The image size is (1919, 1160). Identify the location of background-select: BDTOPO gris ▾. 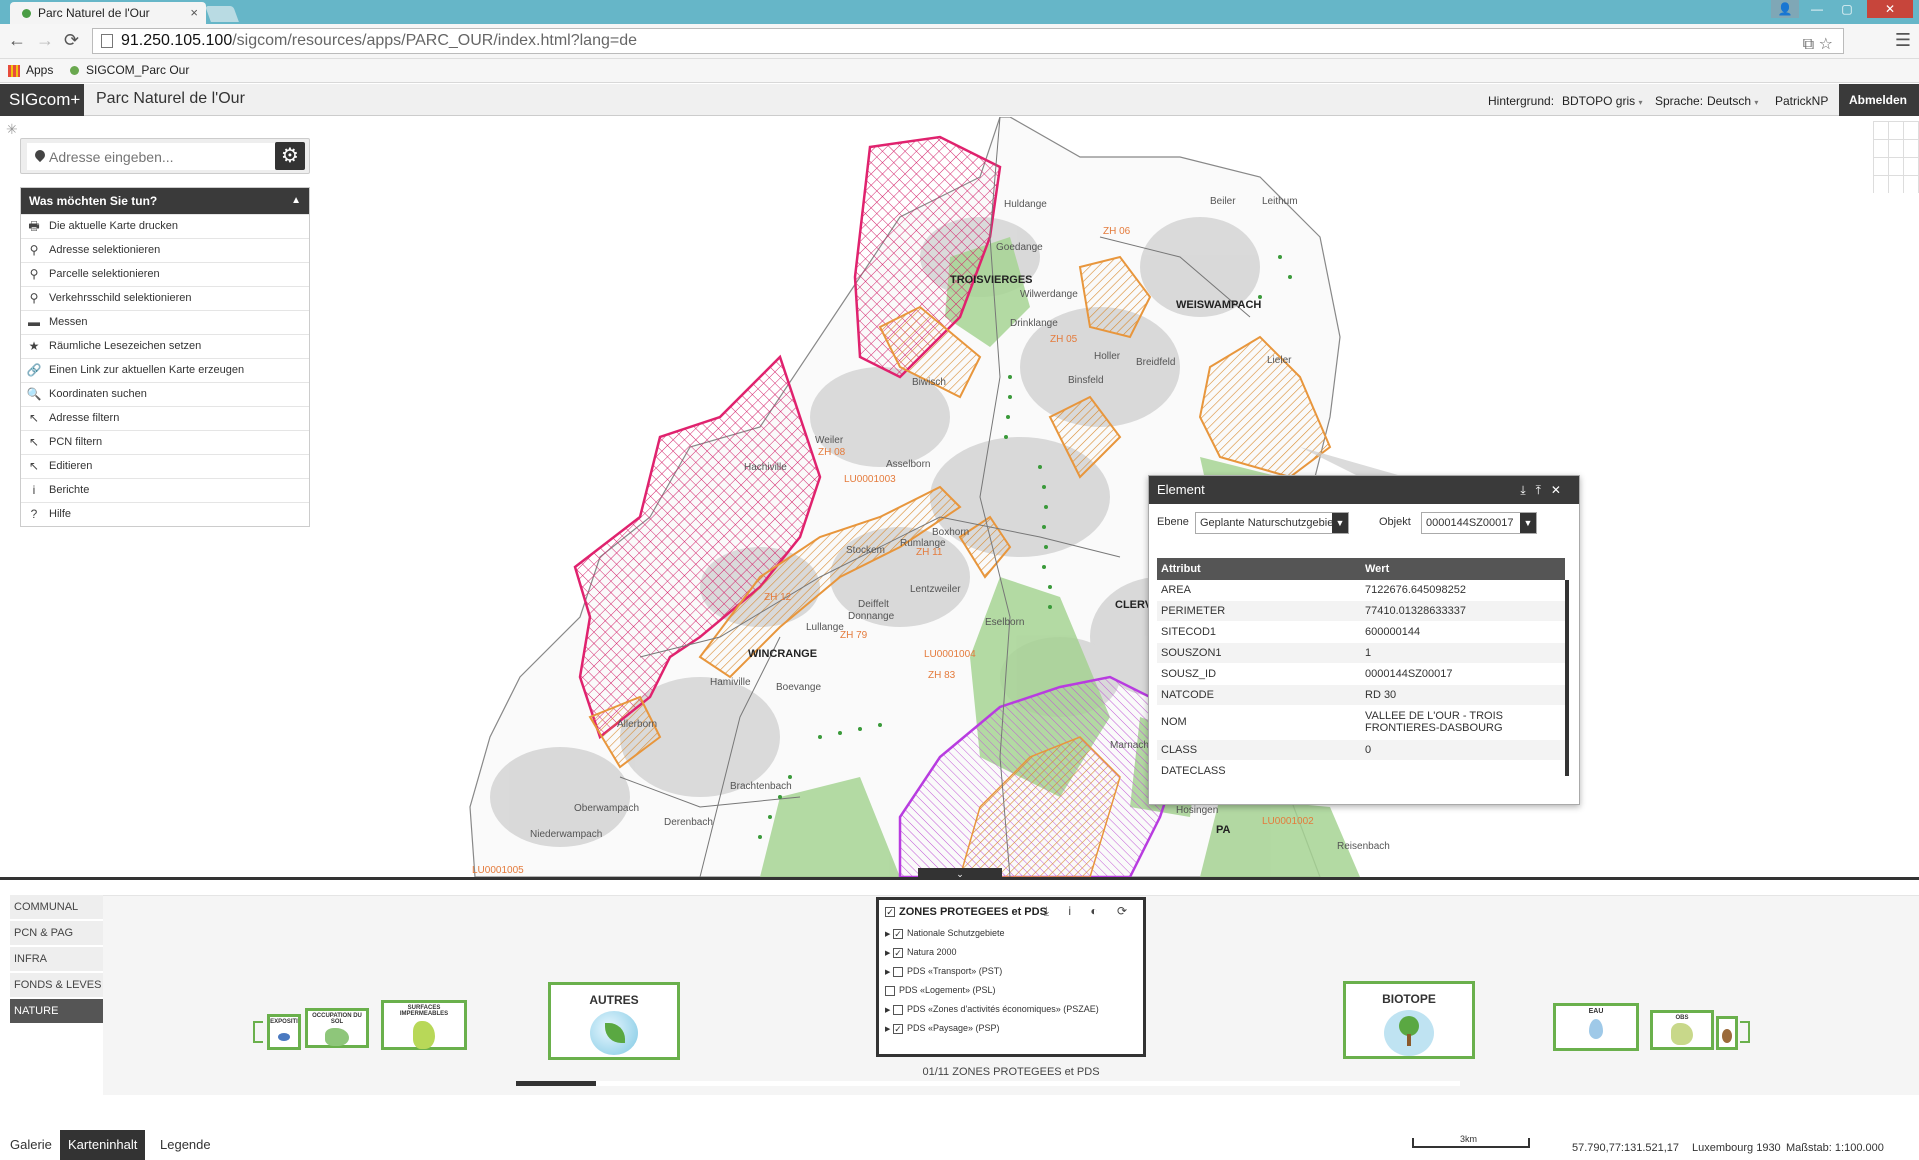
(1602, 101).